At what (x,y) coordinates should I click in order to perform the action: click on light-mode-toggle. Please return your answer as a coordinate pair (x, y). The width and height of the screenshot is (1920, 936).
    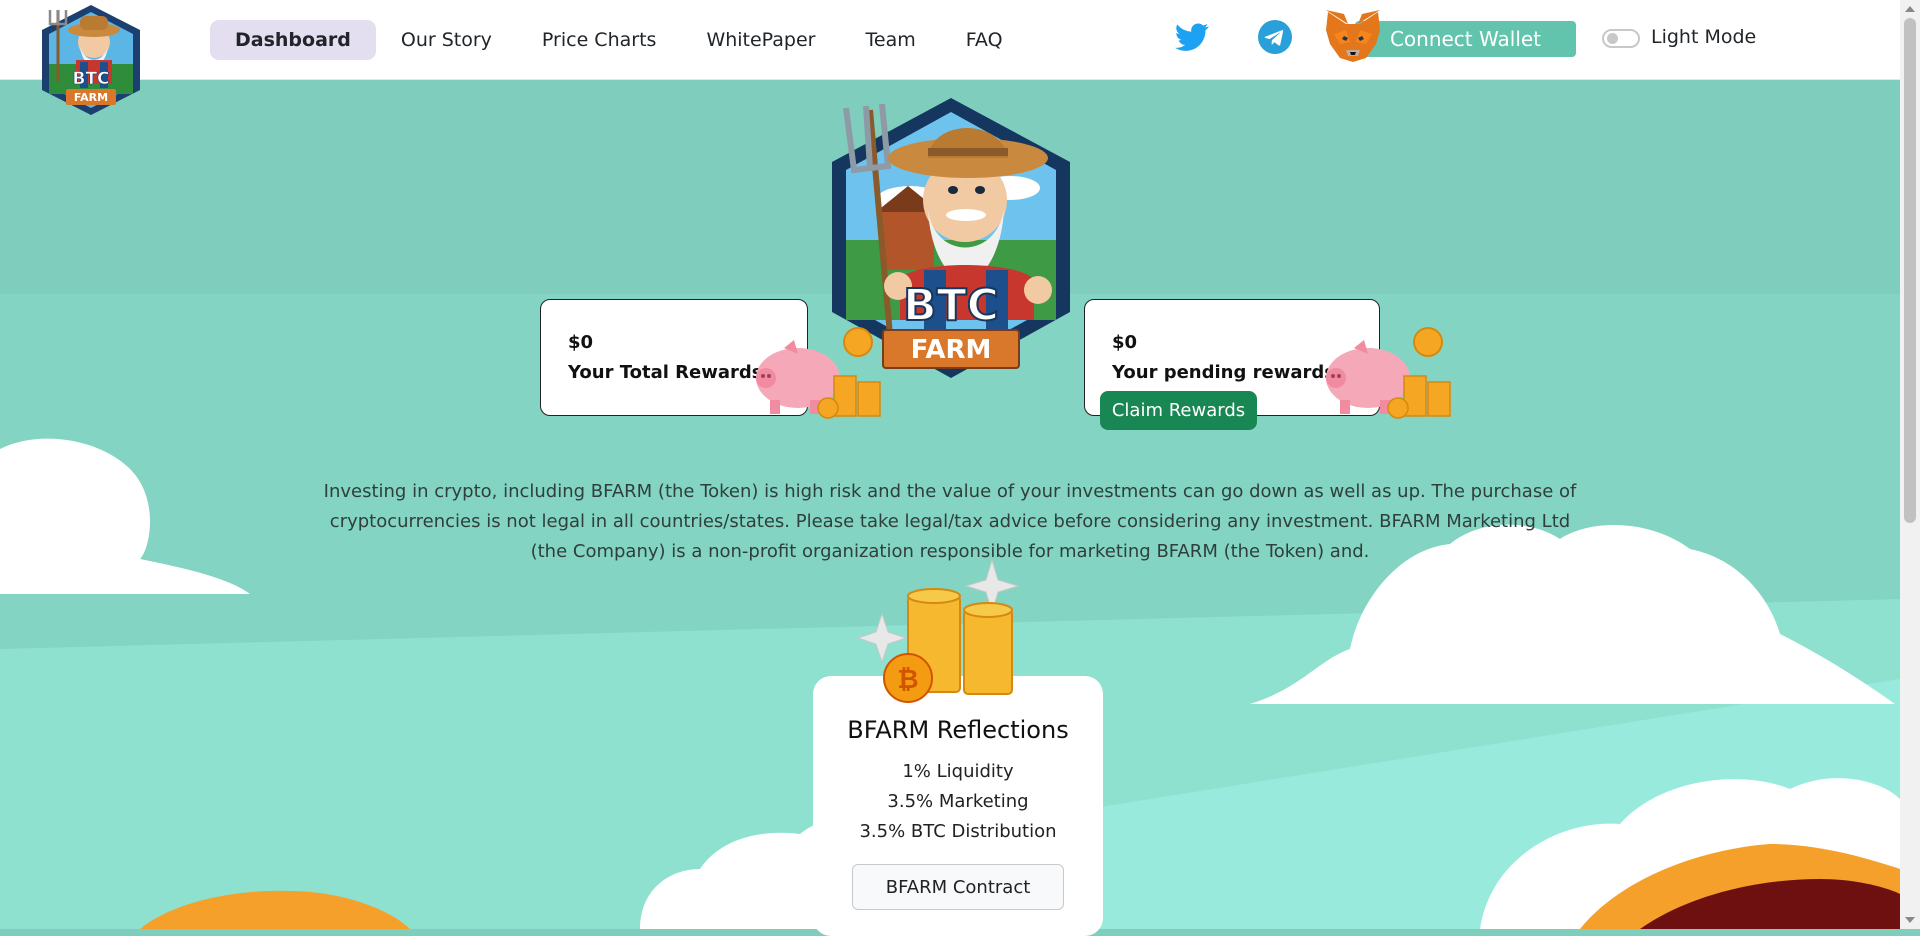
    Looking at the image, I should click on (1621, 38).